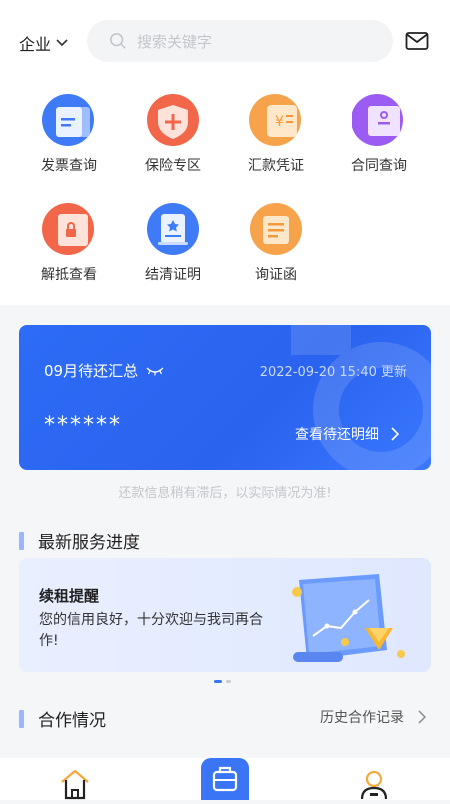 The height and width of the screenshot is (804, 450). Describe the element at coordinates (72, 721) in the screenshot. I see `section-title: 合作情况` at that location.